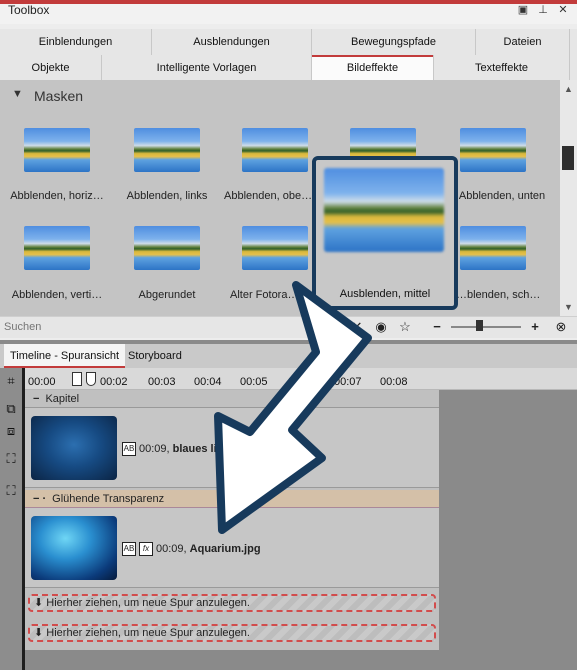 This screenshot has height=670, width=577. Describe the element at coordinates (288, 356) in the screenshot. I see `timeline-tabs: Timeline - Spuransicht Storyboard` at that location.